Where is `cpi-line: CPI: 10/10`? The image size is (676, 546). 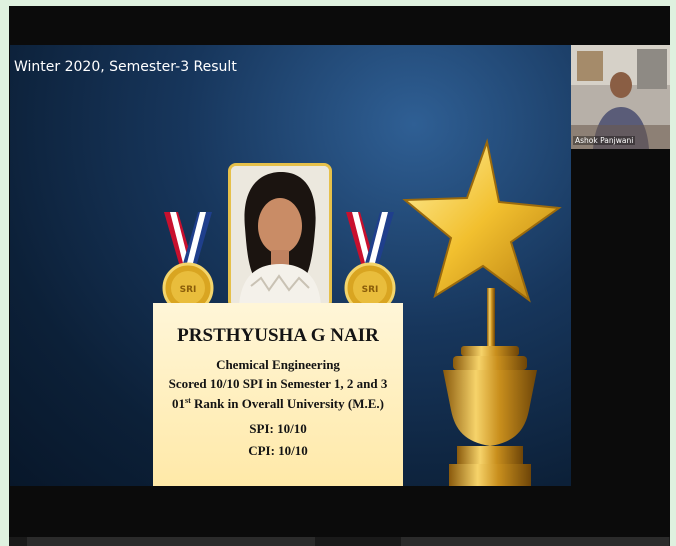
cpi-line: CPI: 10/10 is located at coordinates (278, 450).